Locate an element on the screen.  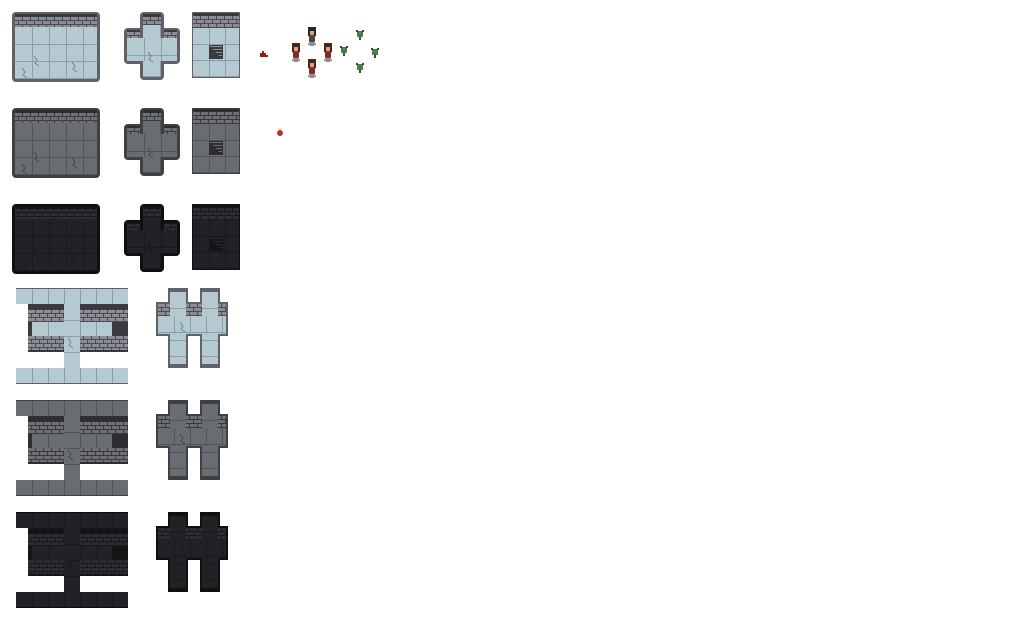
stairs-tile-light is located at coordinates (216, 45).